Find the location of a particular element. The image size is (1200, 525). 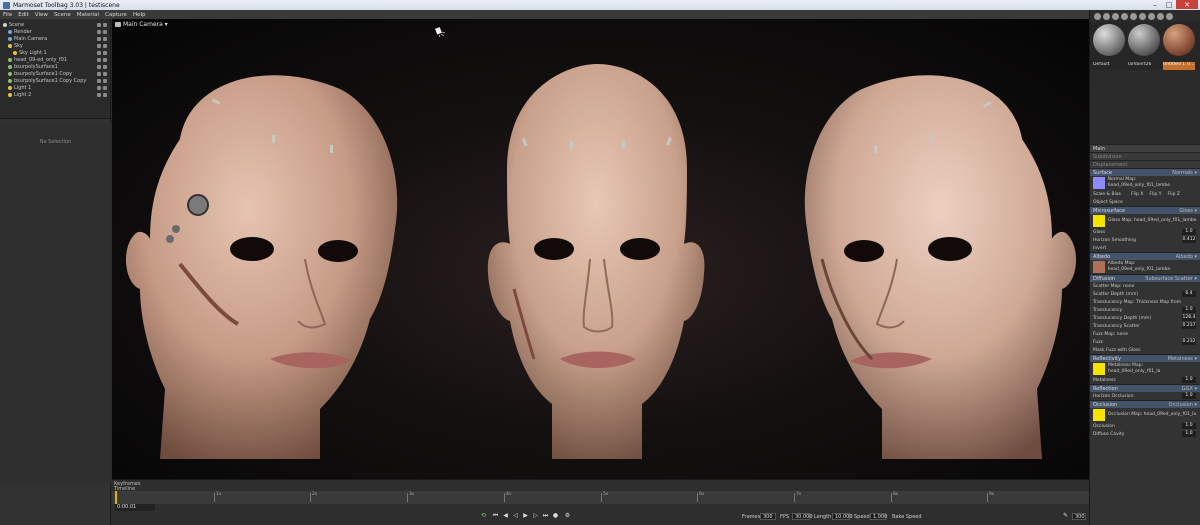

normal-map-thumbnail is located at coordinates (1099, 183).